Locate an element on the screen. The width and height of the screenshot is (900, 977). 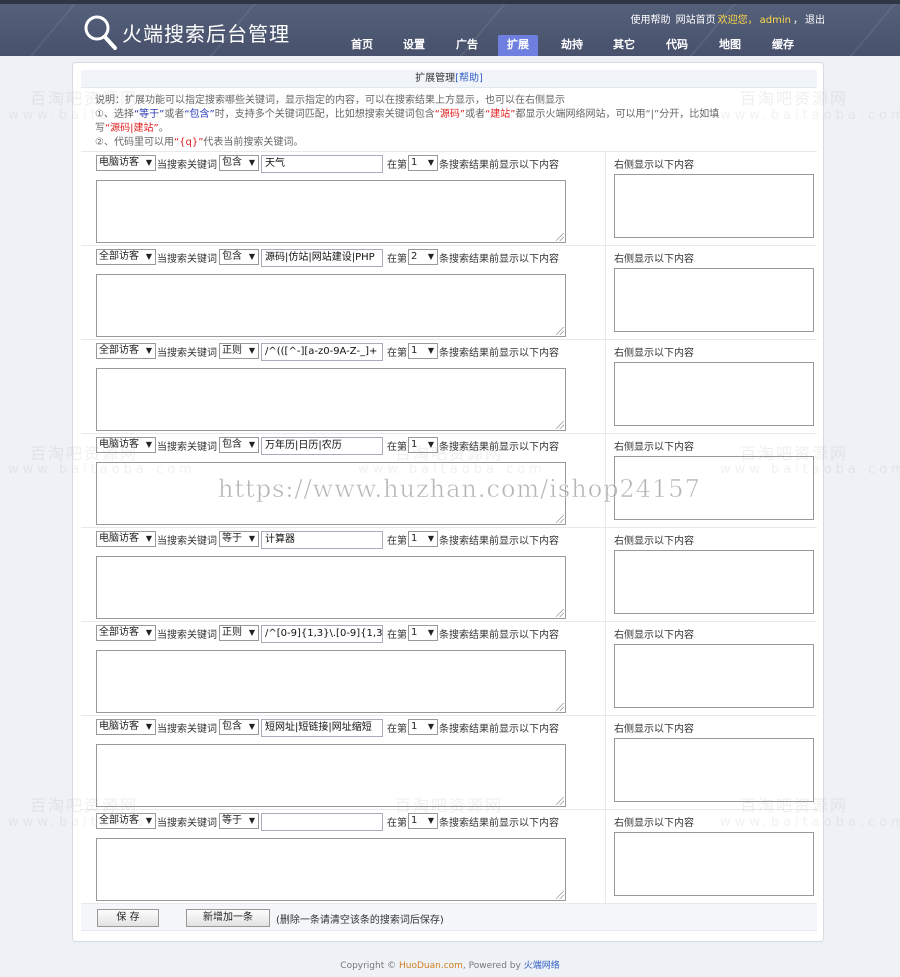
help-link: 使用帮助 is located at coordinates (650, 20).